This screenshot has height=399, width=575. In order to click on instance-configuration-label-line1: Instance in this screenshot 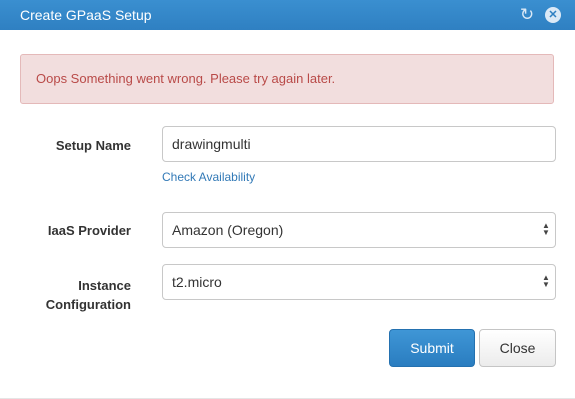, I will do `click(104, 285)`.